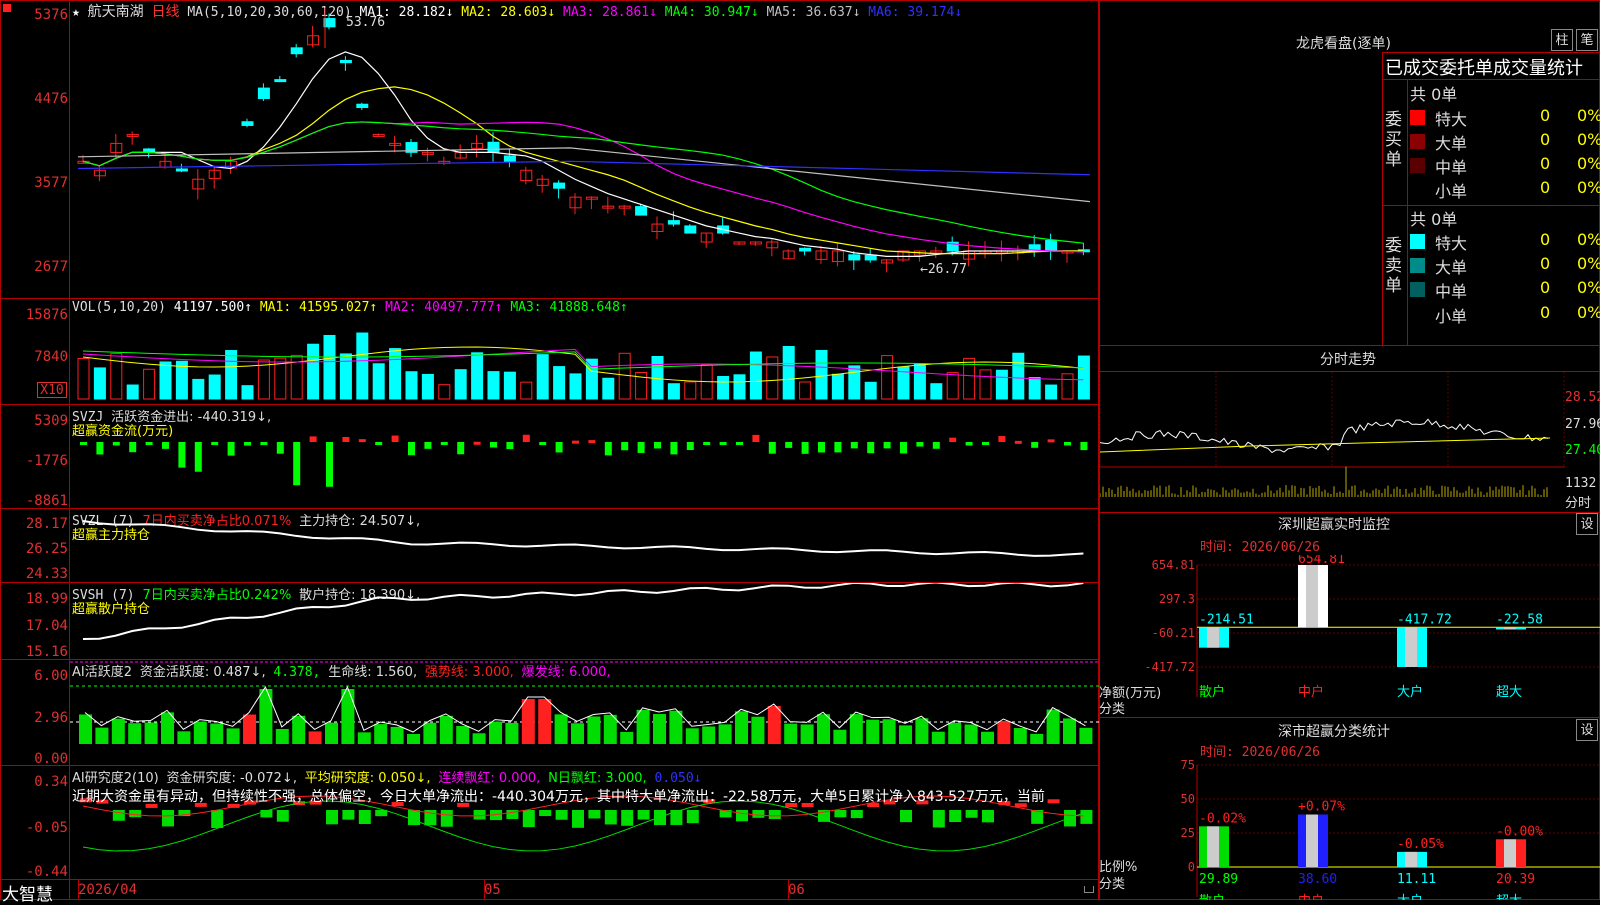 The height and width of the screenshot is (905, 1600). Describe the element at coordinates (1451, 143) in the screenshot. I see `buy-row-label: 大单` at that location.